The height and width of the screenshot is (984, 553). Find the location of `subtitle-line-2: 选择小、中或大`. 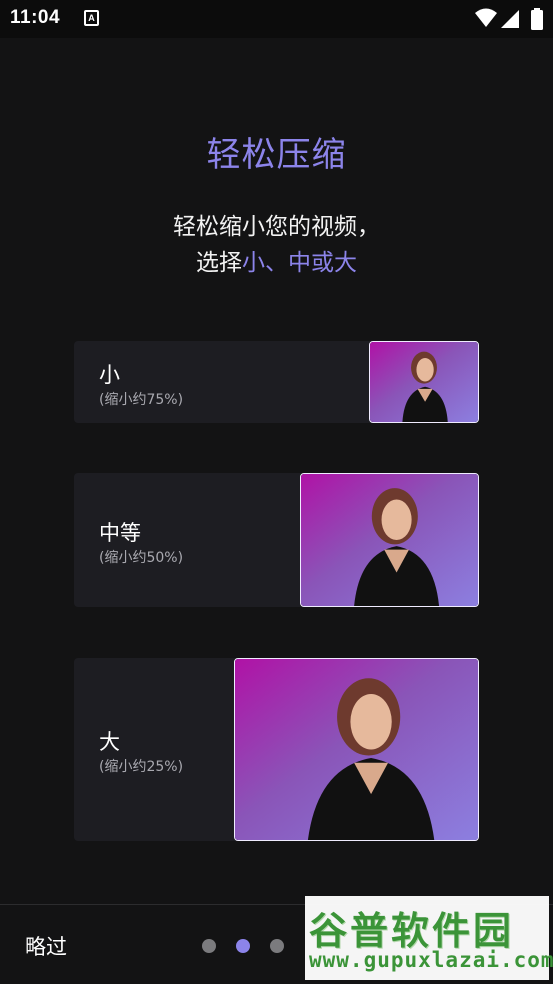

subtitle-line-2: 选择小、中或大 is located at coordinates (276, 263).